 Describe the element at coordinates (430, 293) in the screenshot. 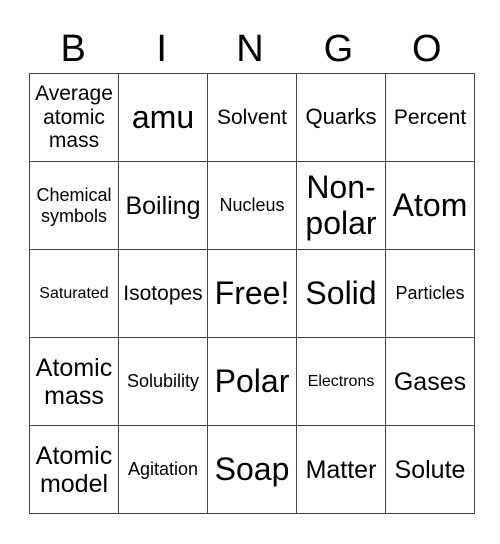

I see `bingo-cell: Particles` at that location.